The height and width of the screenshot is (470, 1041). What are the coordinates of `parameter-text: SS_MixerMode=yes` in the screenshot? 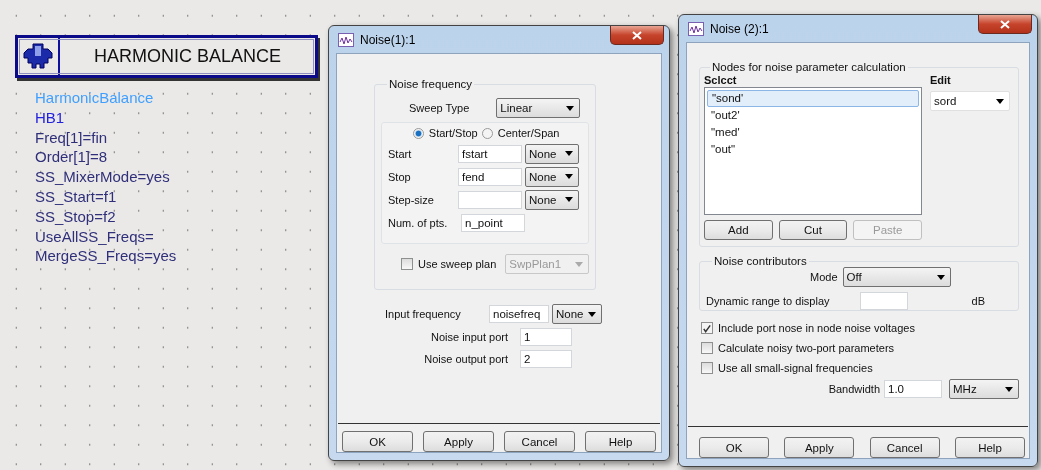 It's located at (103, 177).